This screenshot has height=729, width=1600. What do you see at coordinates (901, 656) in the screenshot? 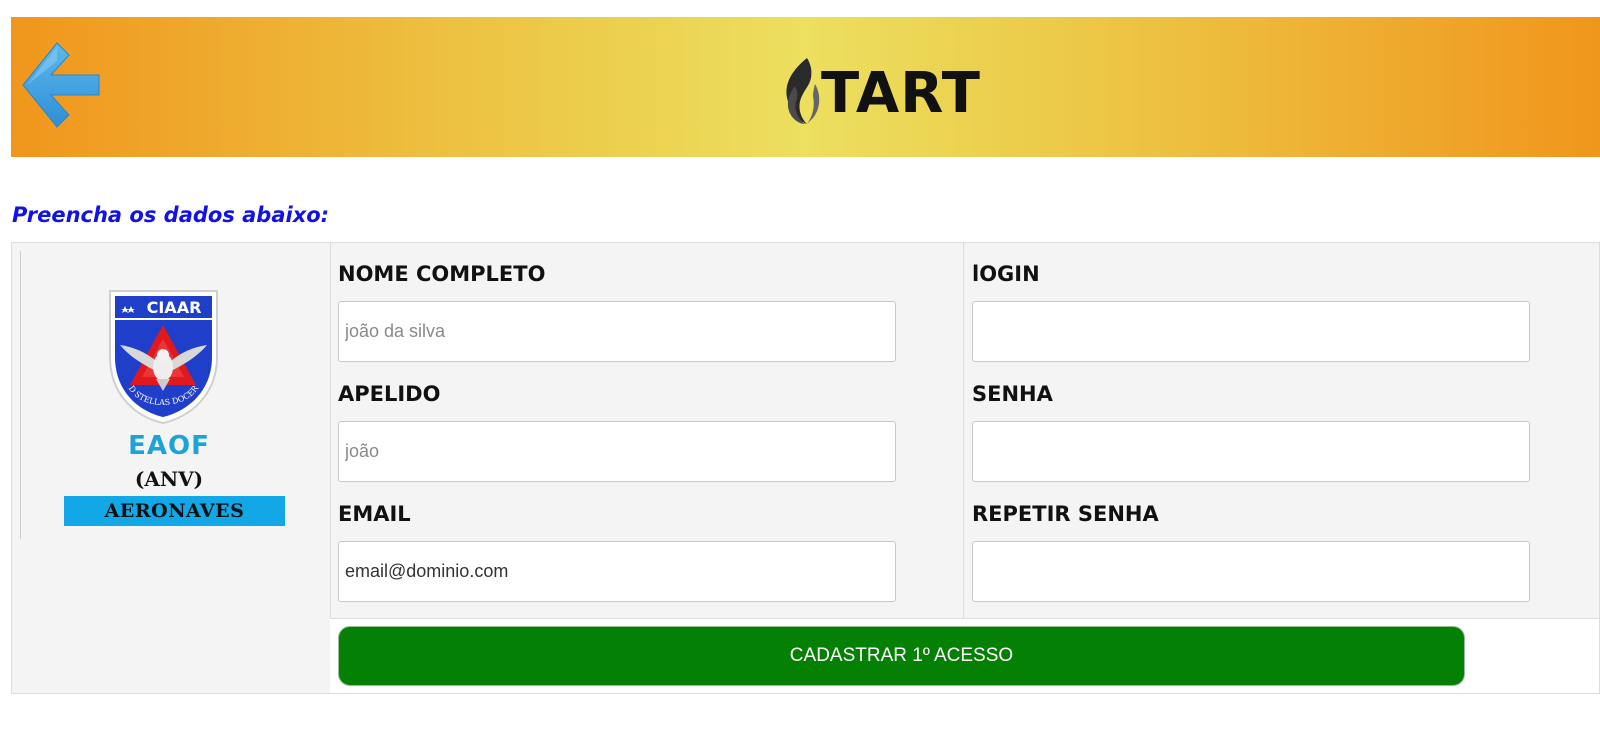
I see `register-first-access-button: CADASTRAR 1º ACESSO` at bounding box center [901, 656].